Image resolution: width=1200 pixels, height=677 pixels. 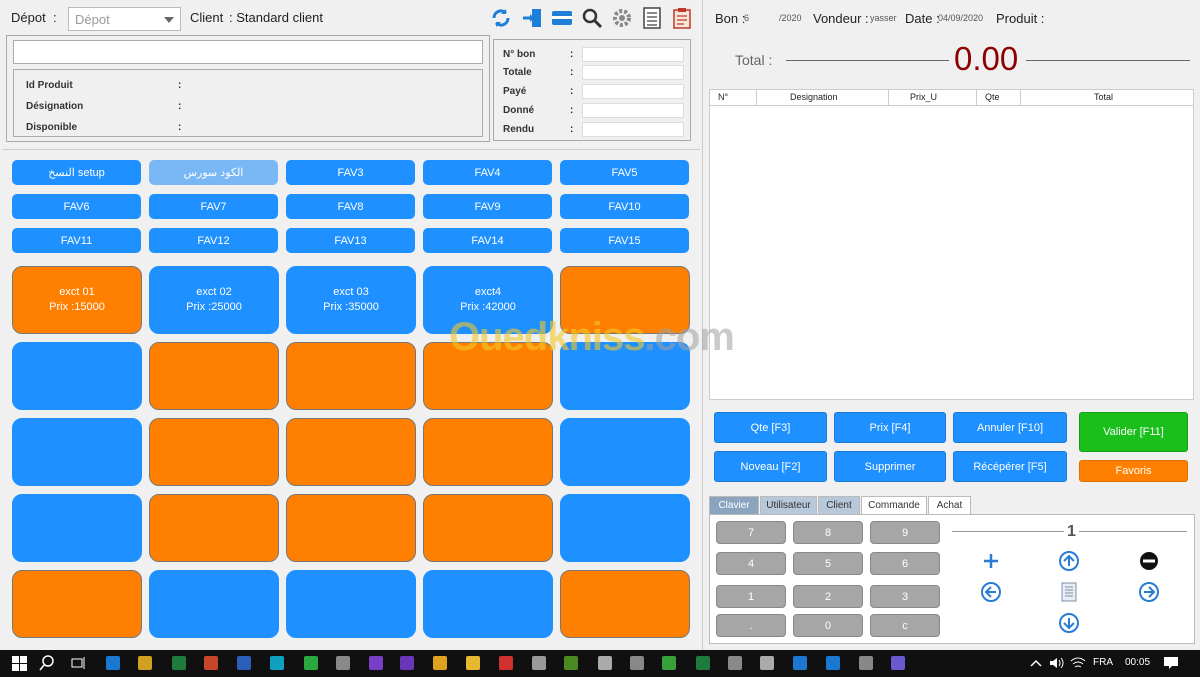 I want to click on fav-button: FAV6, so click(x=76, y=206).